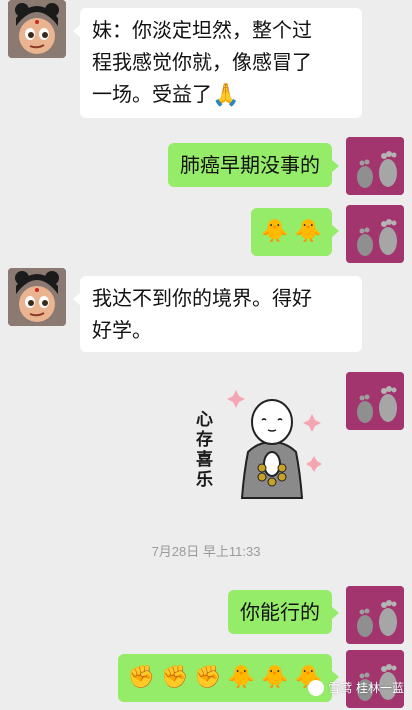 The image size is (412, 710). What do you see at coordinates (206, 551) in the screenshot?
I see `timestamp: 7月28日 早上11:33` at bounding box center [206, 551].